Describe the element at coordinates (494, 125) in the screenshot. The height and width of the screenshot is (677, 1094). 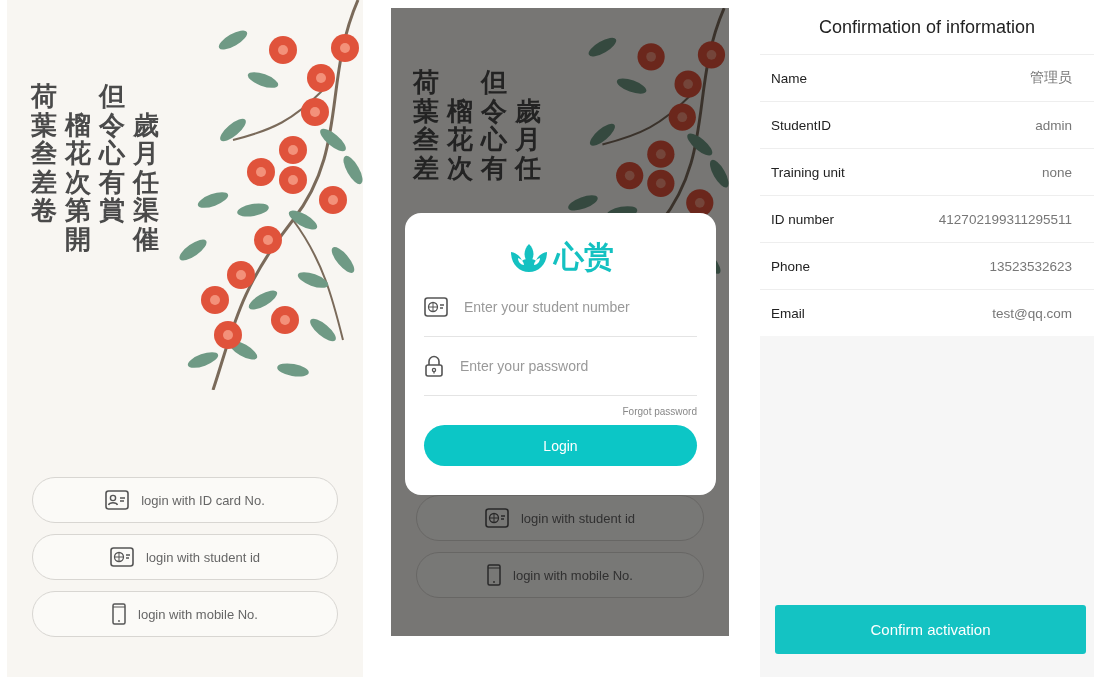
I see `poem-column: 但令心有` at that location.